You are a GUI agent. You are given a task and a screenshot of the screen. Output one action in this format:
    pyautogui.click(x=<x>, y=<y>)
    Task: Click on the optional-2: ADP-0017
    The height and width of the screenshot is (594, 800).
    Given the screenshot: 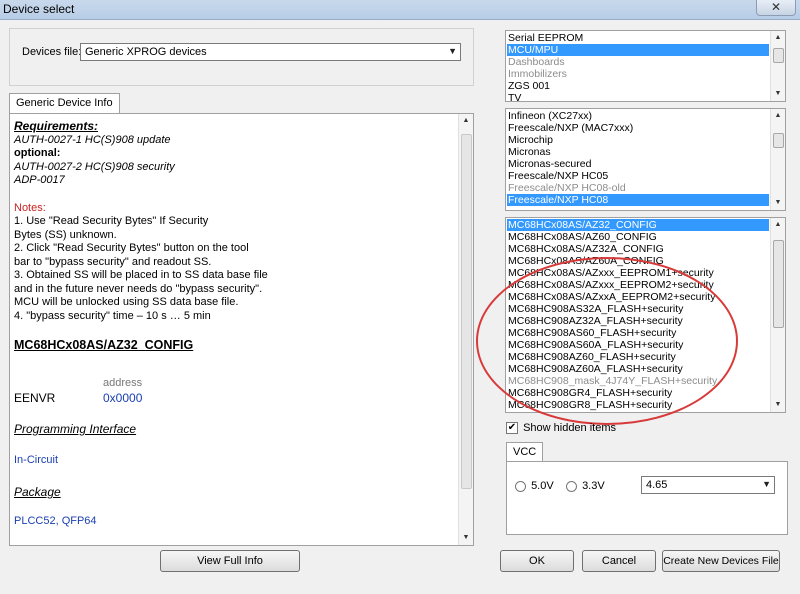 What is the action you would take?
    pyautogui.click(x=39, y=180)
    